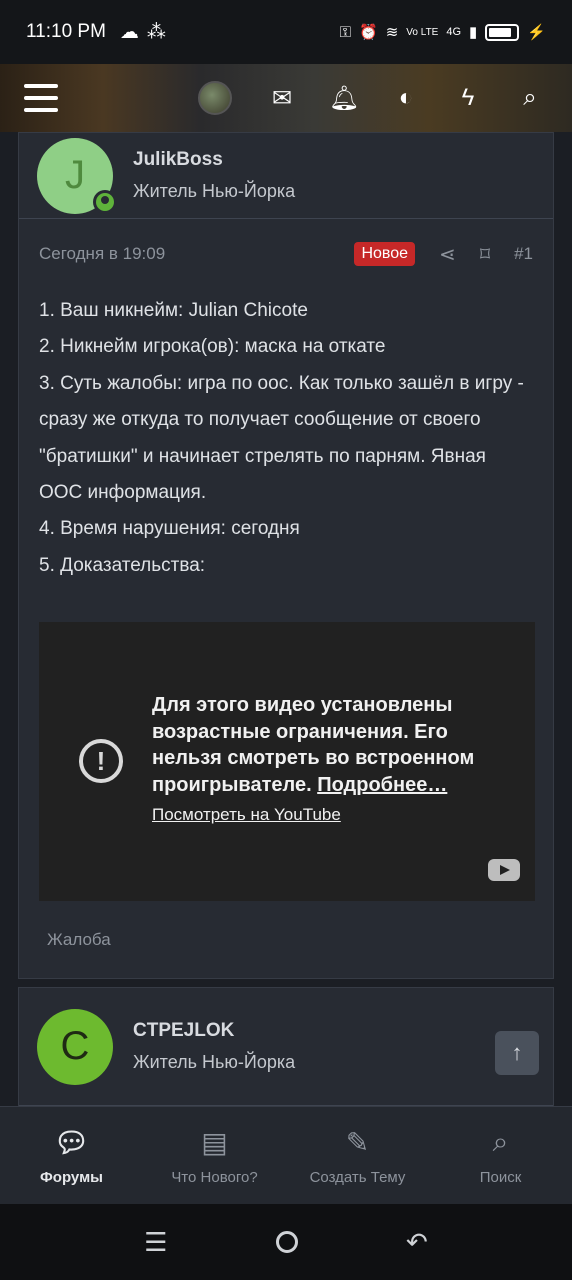 This screenshot has height=1280, width=572. Describe the element at coordinates (468, 98) in the screenshot. I see `bolt-icon: ϟ` at that location.